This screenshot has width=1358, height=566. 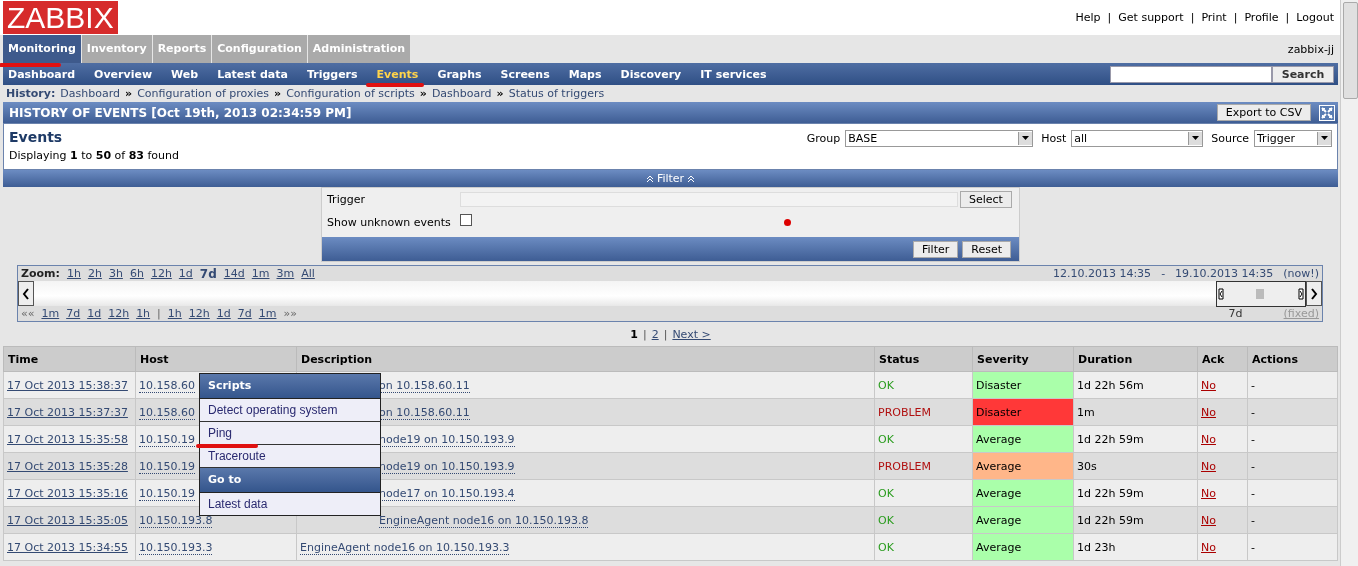 I want to click on history-link: Configuration of proxies, so click(x=203, y=93).